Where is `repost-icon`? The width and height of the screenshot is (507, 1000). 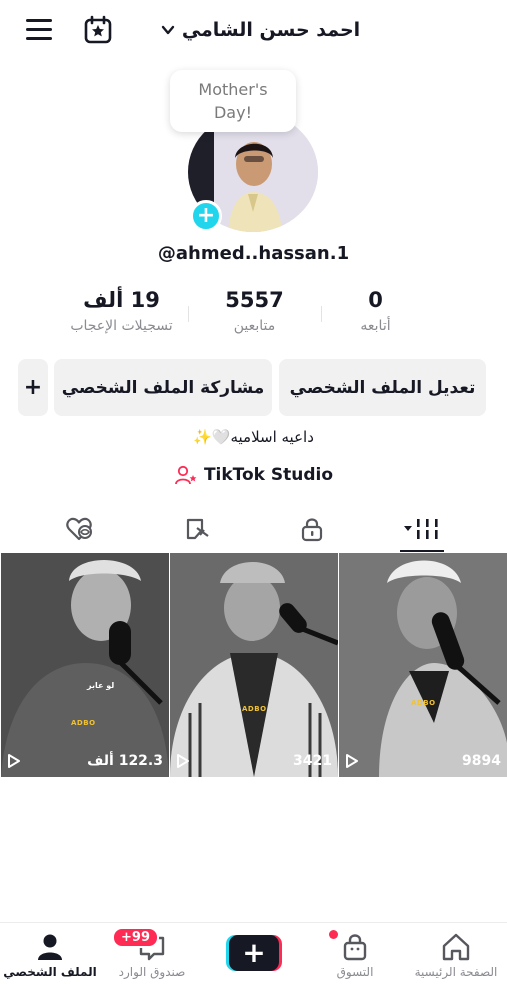
repost-icon is located at coordinates (197, 529).